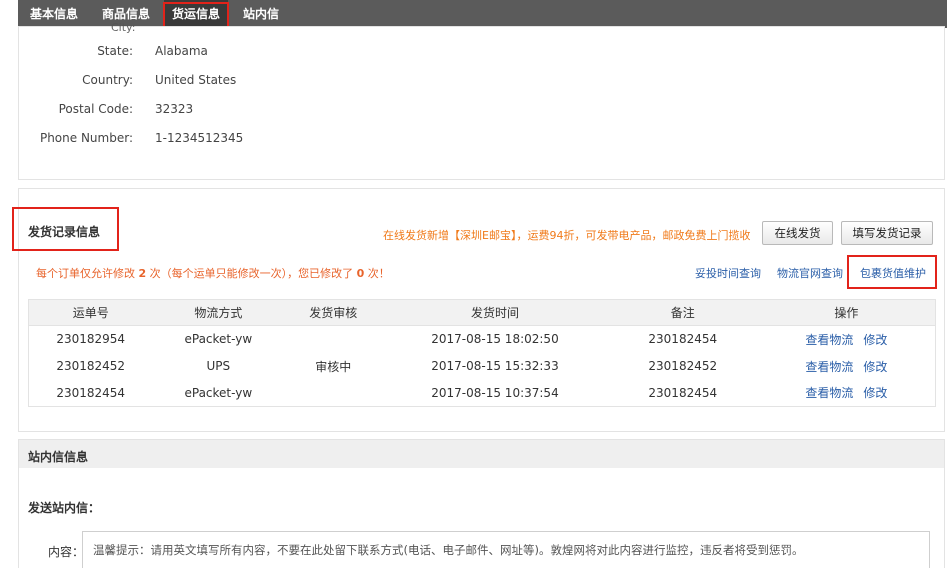  What do you see at coordinates (495, 366) in the screenshot?
I see `ship-time: 2017-08-15 15:32:33` at bounding box center [495, 366].